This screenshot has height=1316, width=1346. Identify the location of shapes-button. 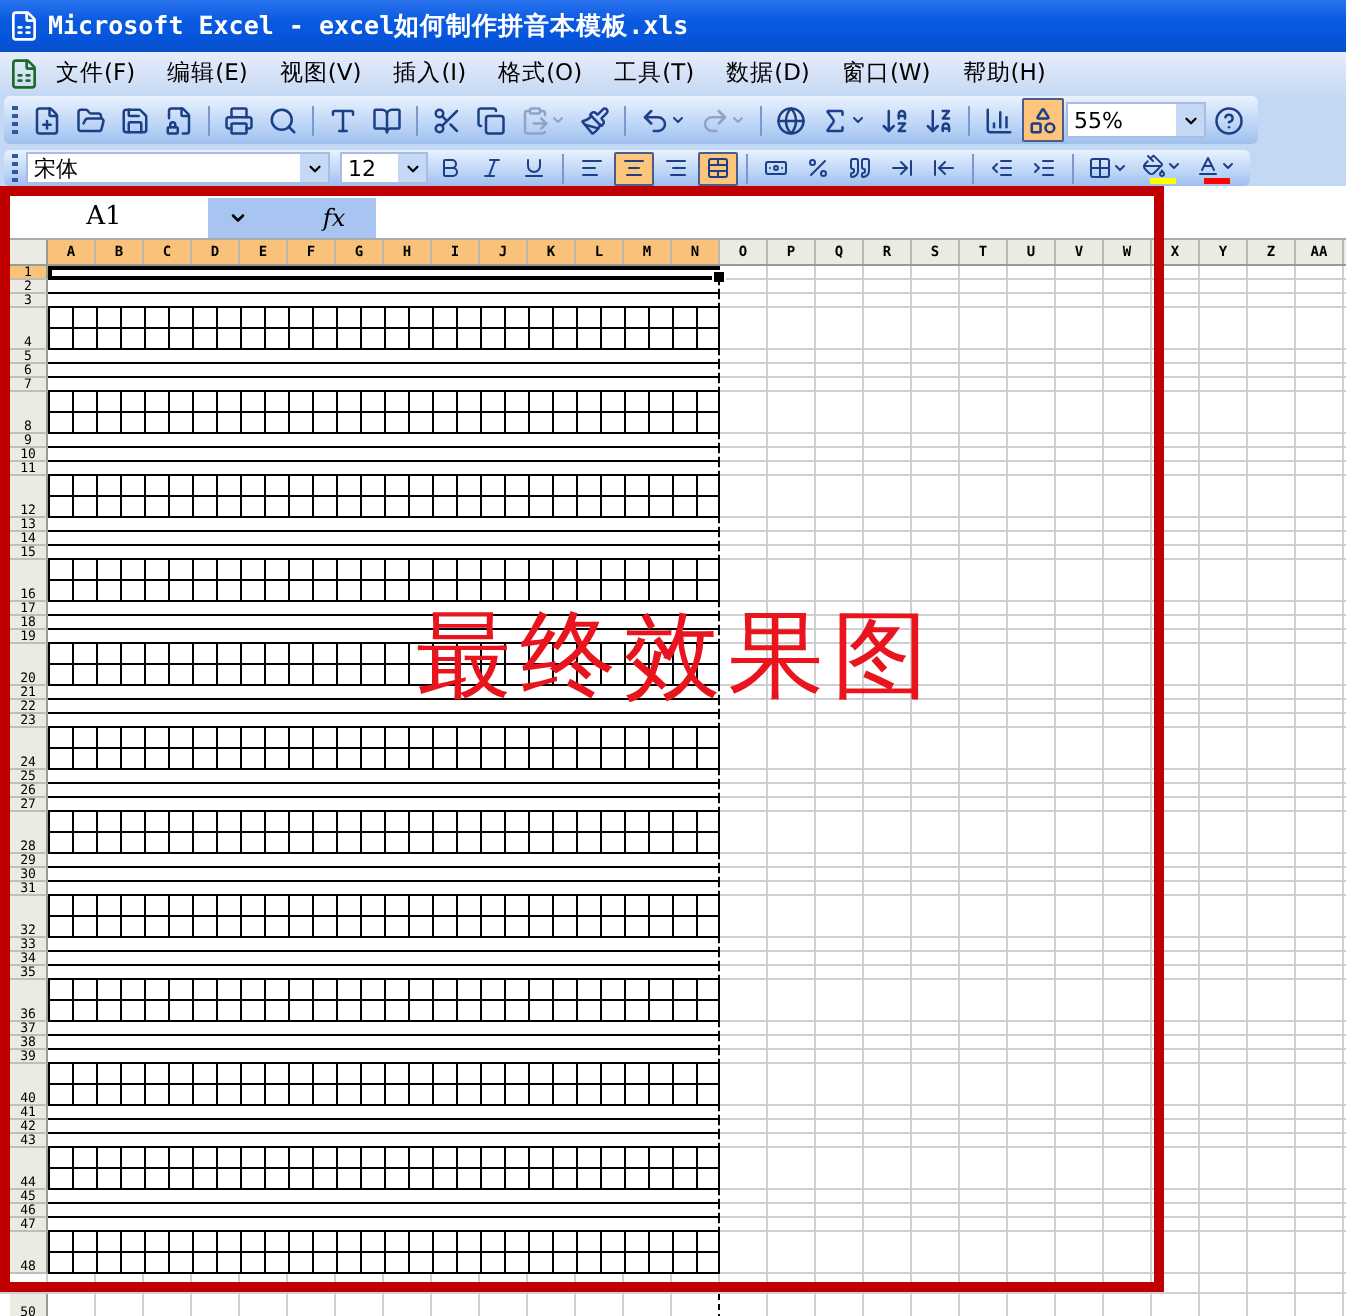
(1043, 120).